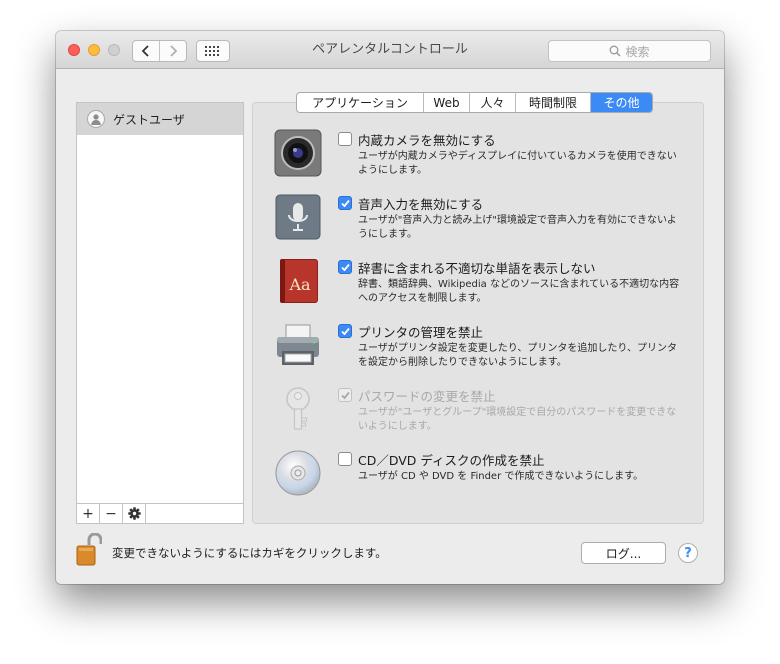  Describe the element at coordinates (637, 51) in the screenshot. I see `search-placeholder: 検索` at that location.